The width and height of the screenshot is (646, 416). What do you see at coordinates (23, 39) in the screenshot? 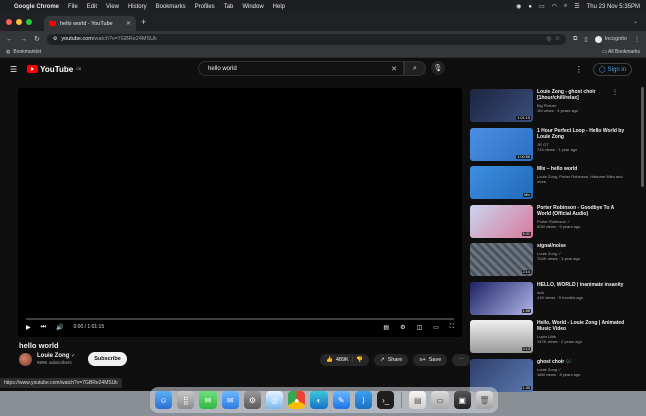
I see `forward-icon: →` at bounding box center [23, 39].